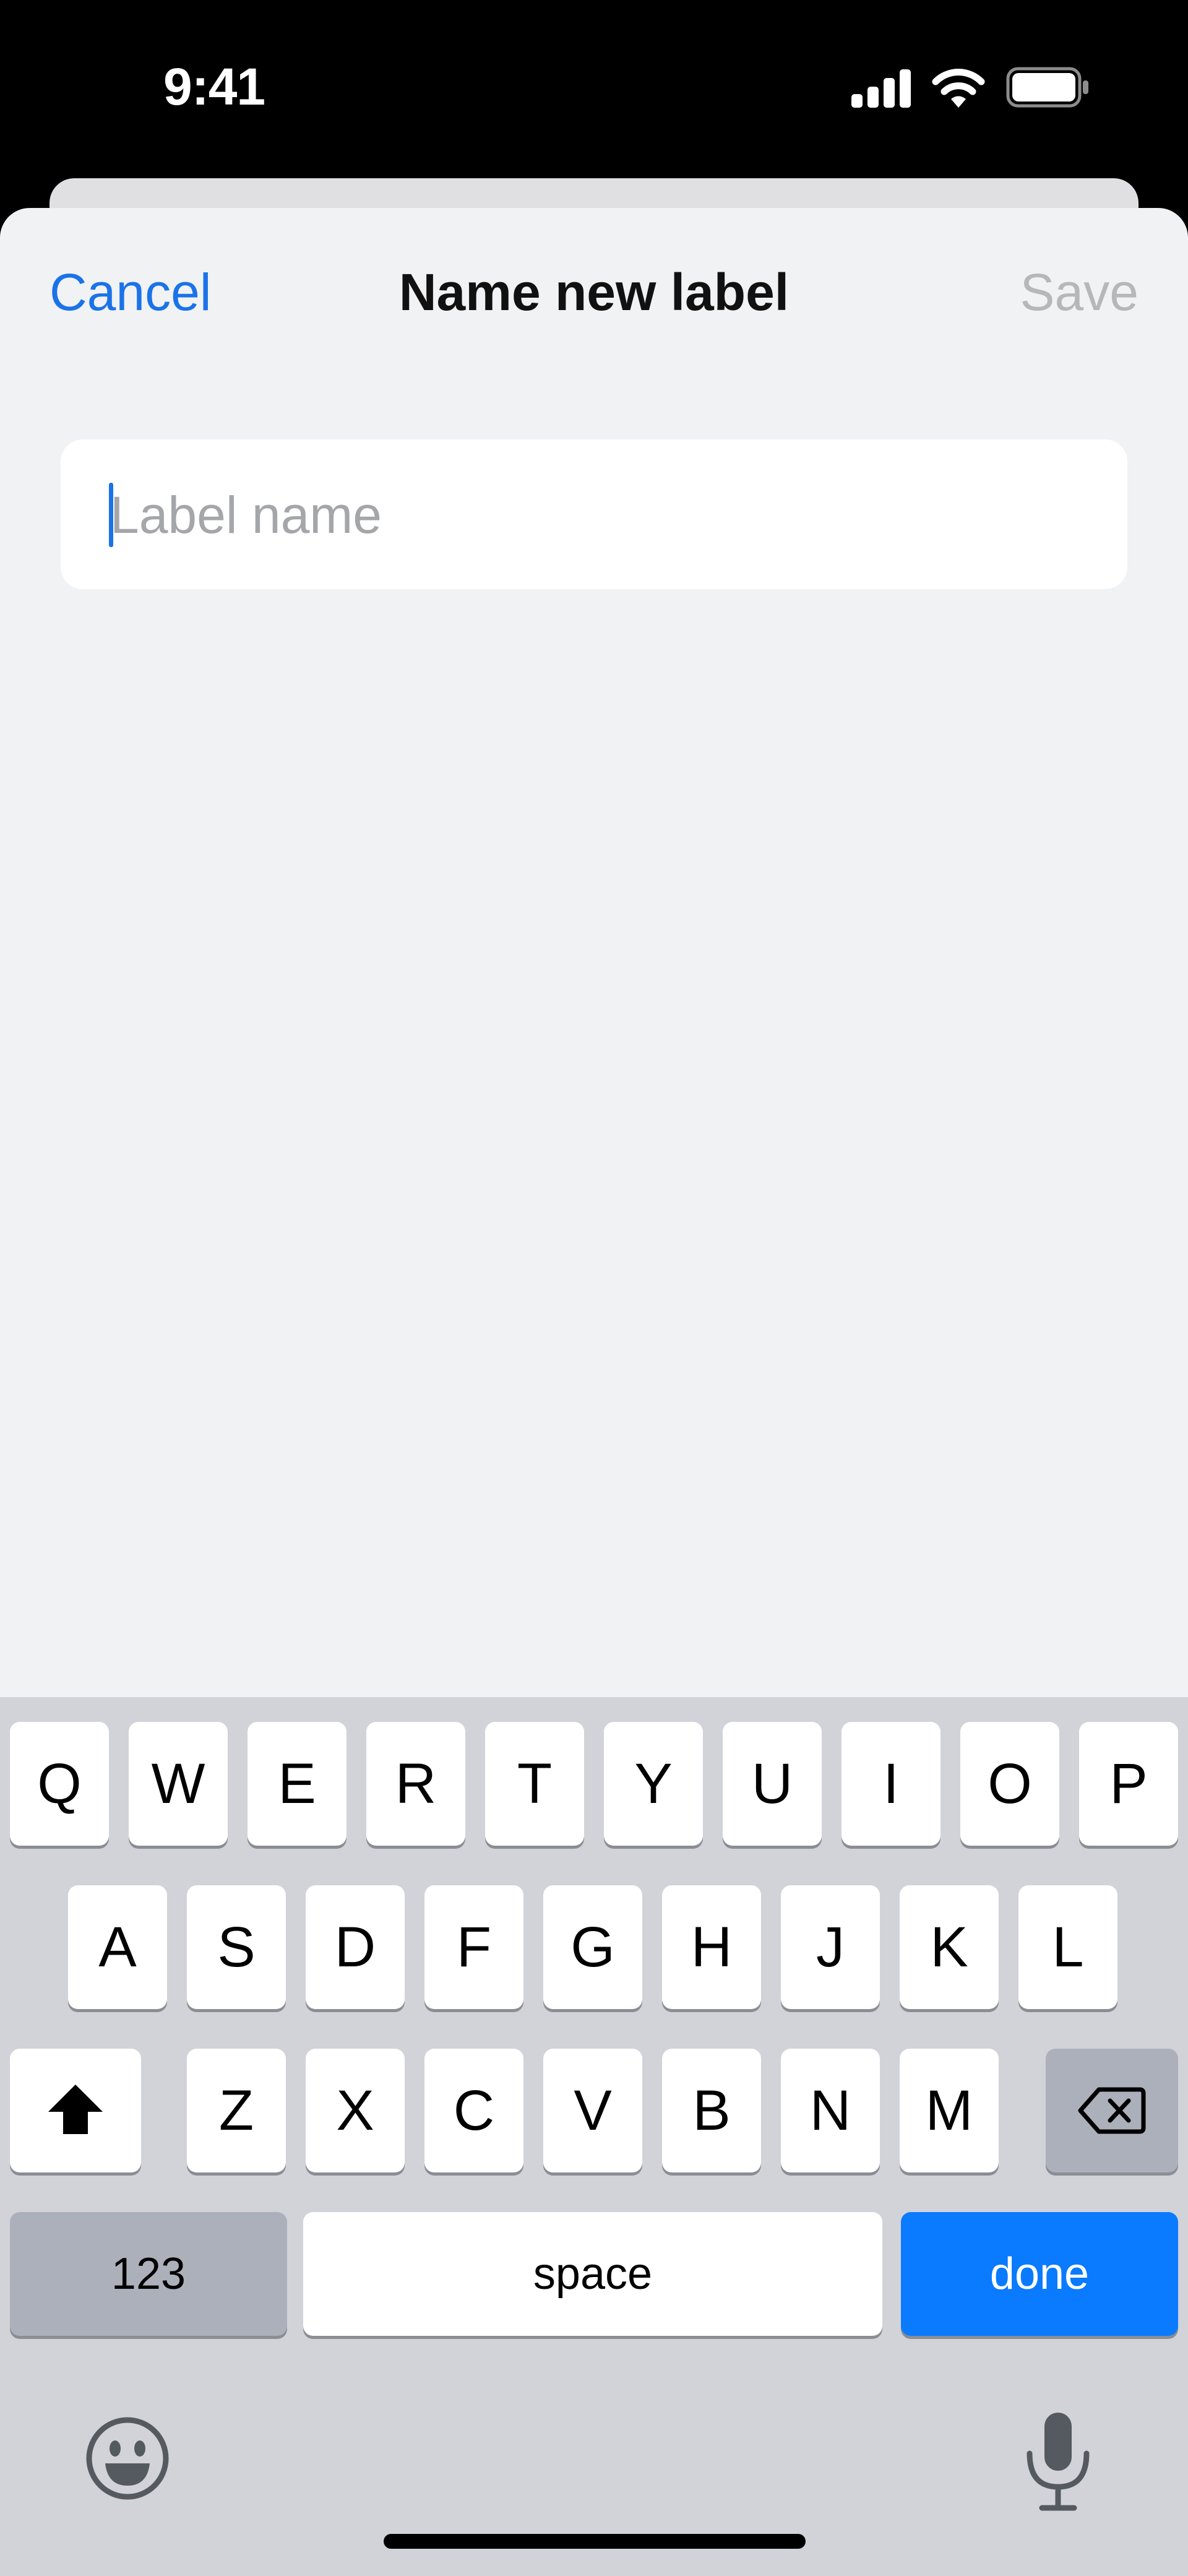 The height and width of the screenshot is (2576, 1188). Describe the element at coordinates (474, 2110) in the screenshot. I see `key-c: C` at that location.